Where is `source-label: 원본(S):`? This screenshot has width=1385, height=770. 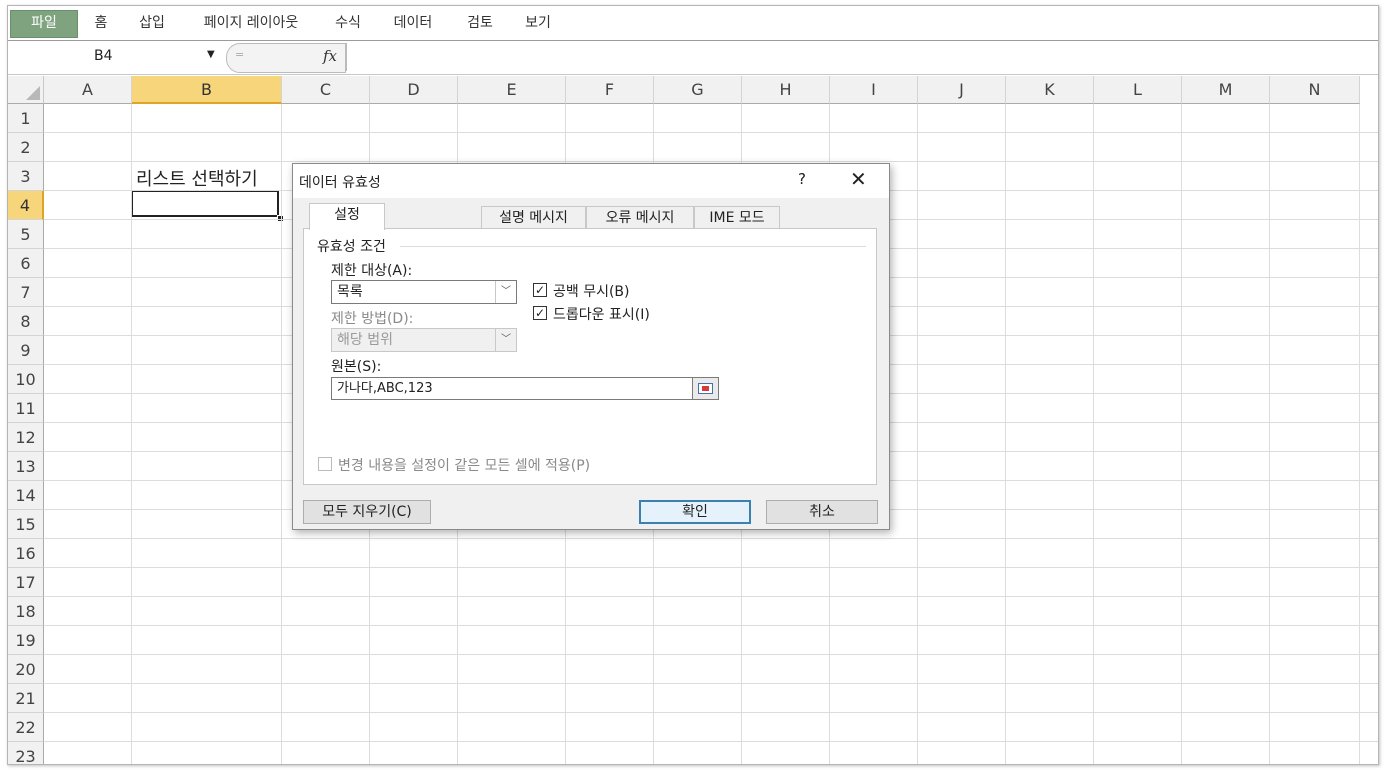 source-label: 원본(S): is located at coordinates (356, 367).